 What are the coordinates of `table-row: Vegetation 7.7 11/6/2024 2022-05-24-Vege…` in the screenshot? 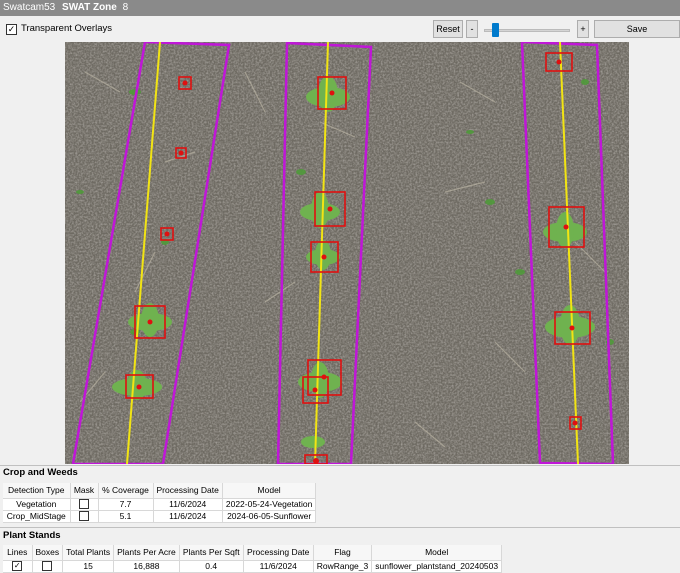 It's located at (160, 504).